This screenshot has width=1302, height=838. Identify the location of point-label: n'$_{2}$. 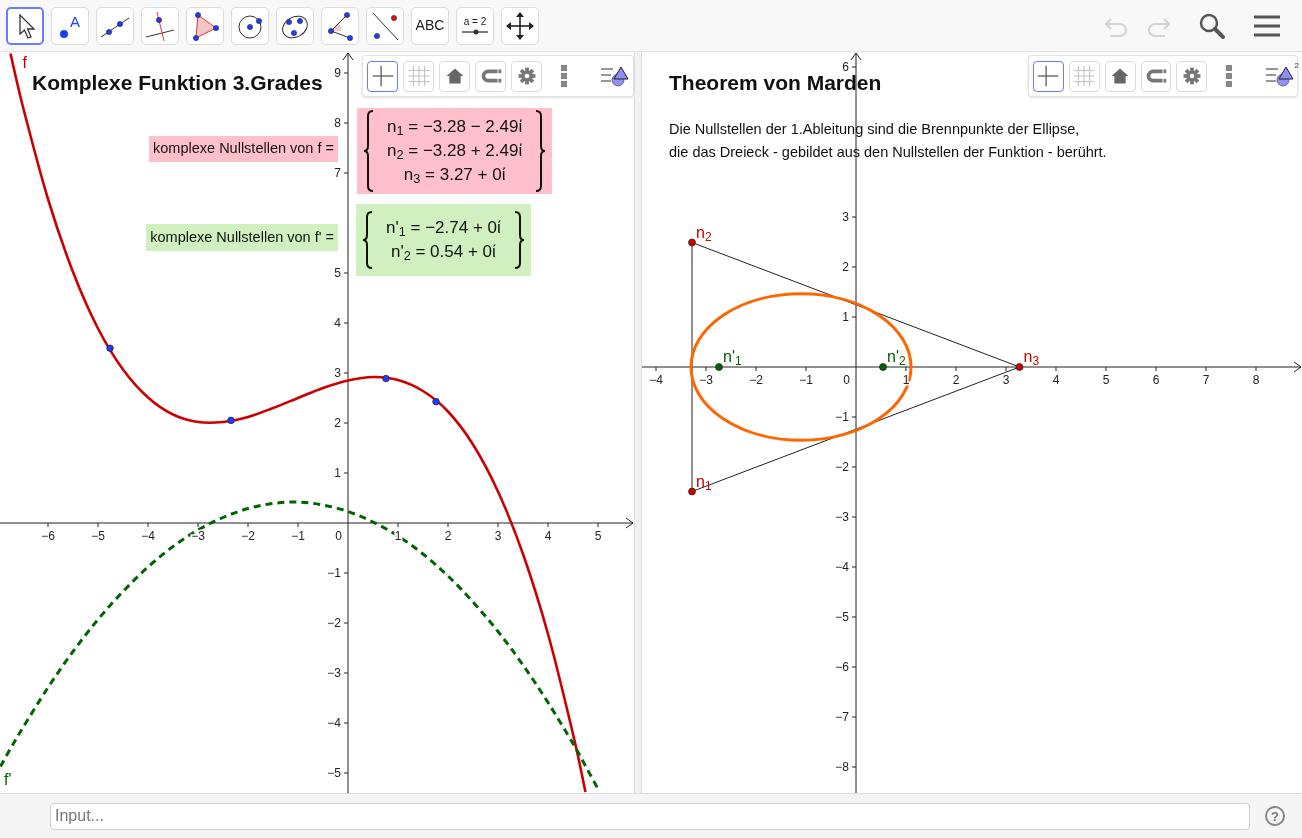
(896, 357).